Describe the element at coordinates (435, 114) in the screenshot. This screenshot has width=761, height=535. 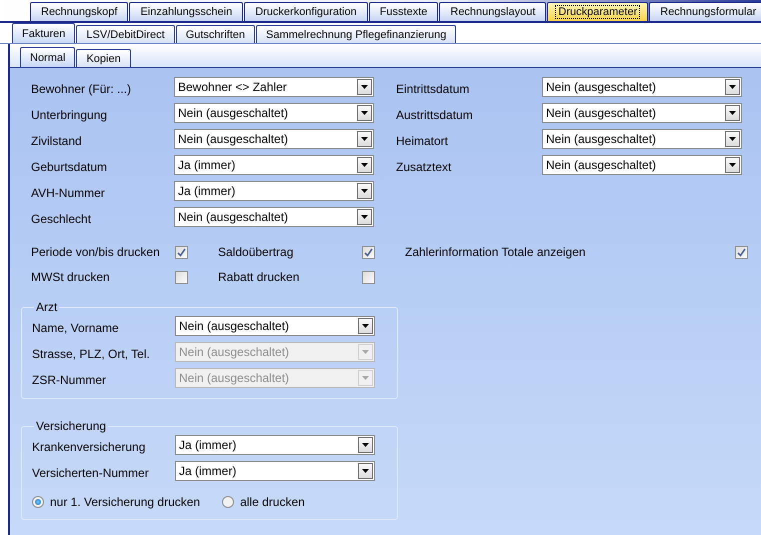
I see `field-label: Austrittsdatum` at that location.